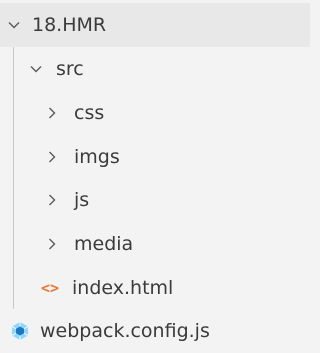  What do you see at coordinates (89, 112) in the screenshot?
I see `folder-label: css` at bounding box center [89, 112].